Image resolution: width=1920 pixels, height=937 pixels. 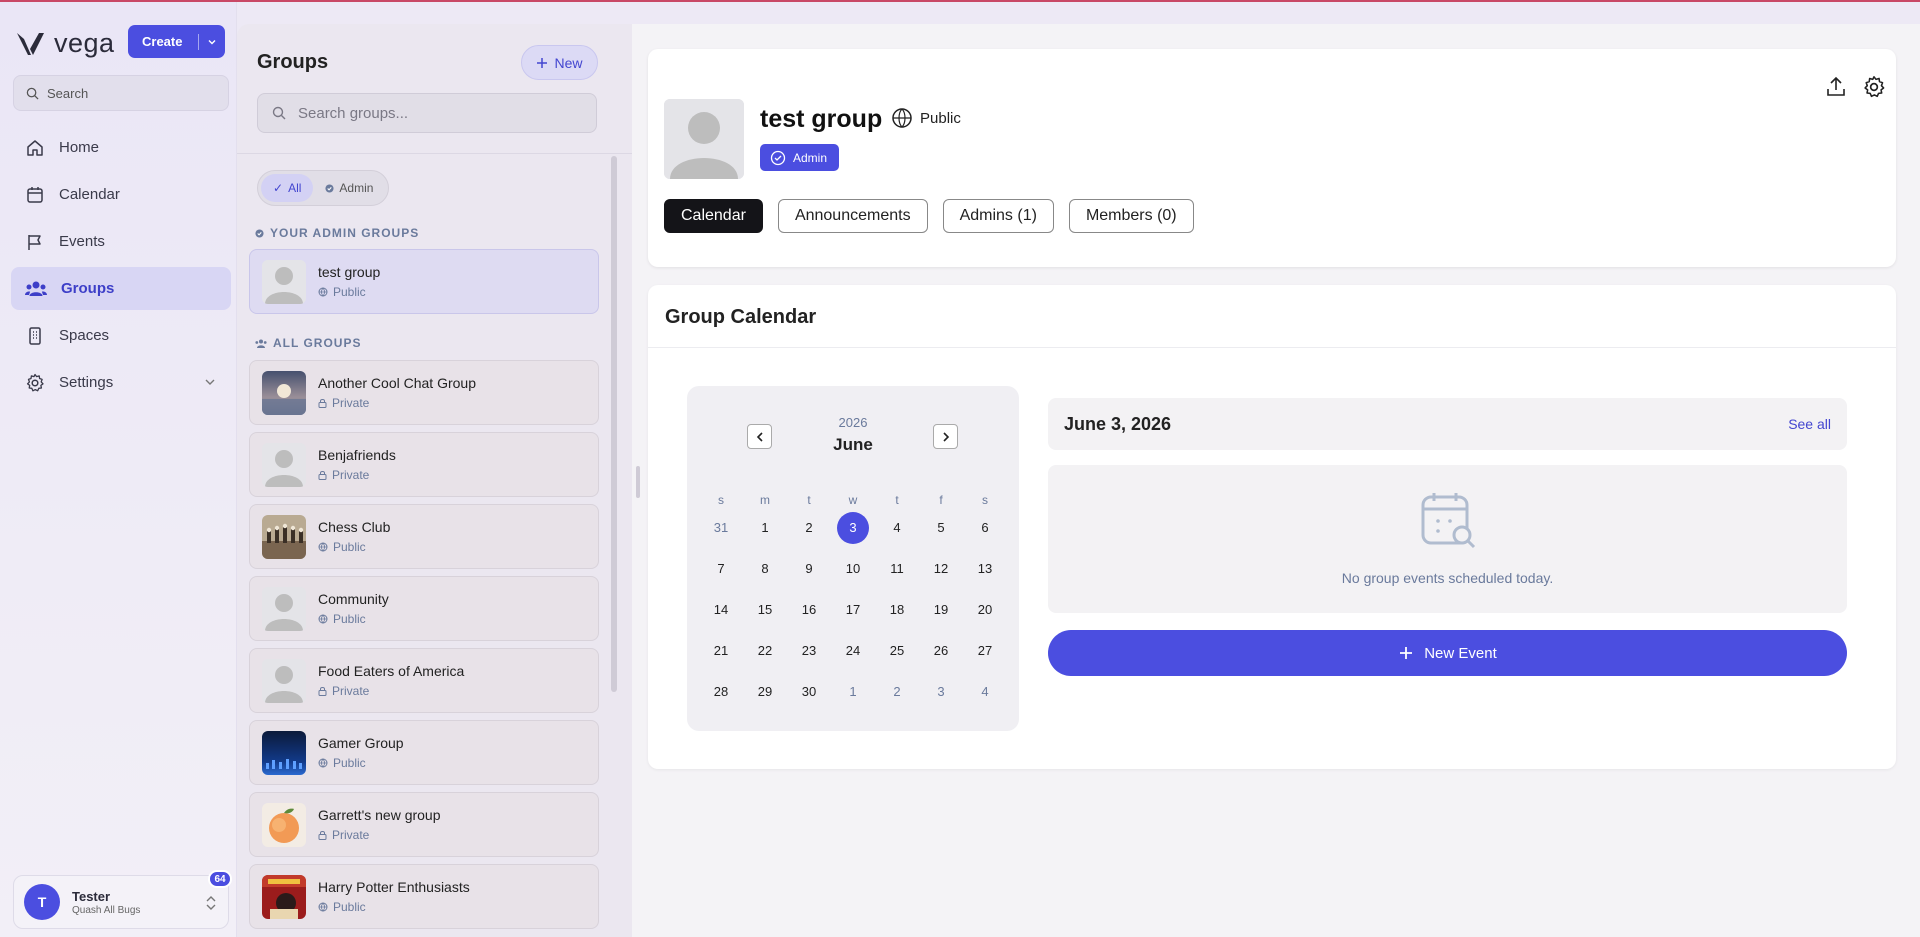 I want to click on calendar-day: 29, so click(x=765, y=692).